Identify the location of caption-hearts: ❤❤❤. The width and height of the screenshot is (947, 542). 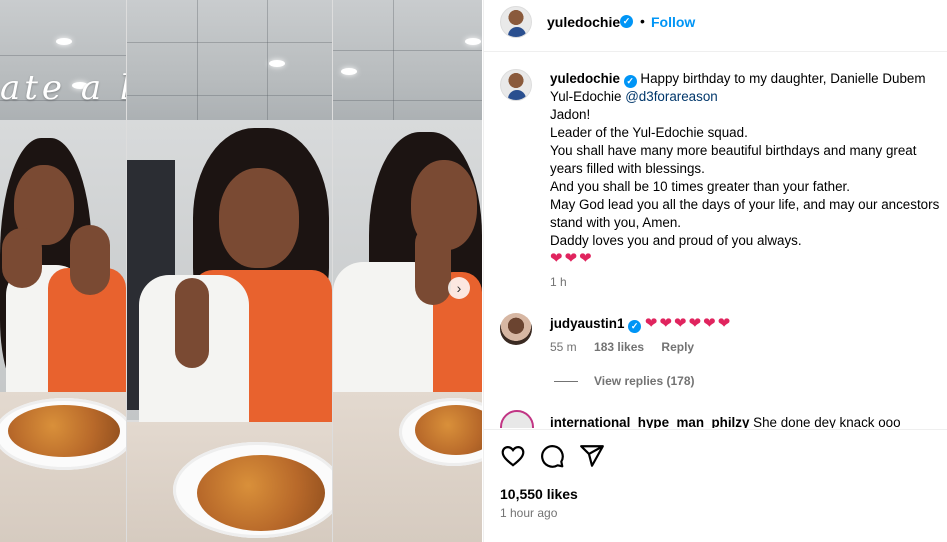
(572, 258).